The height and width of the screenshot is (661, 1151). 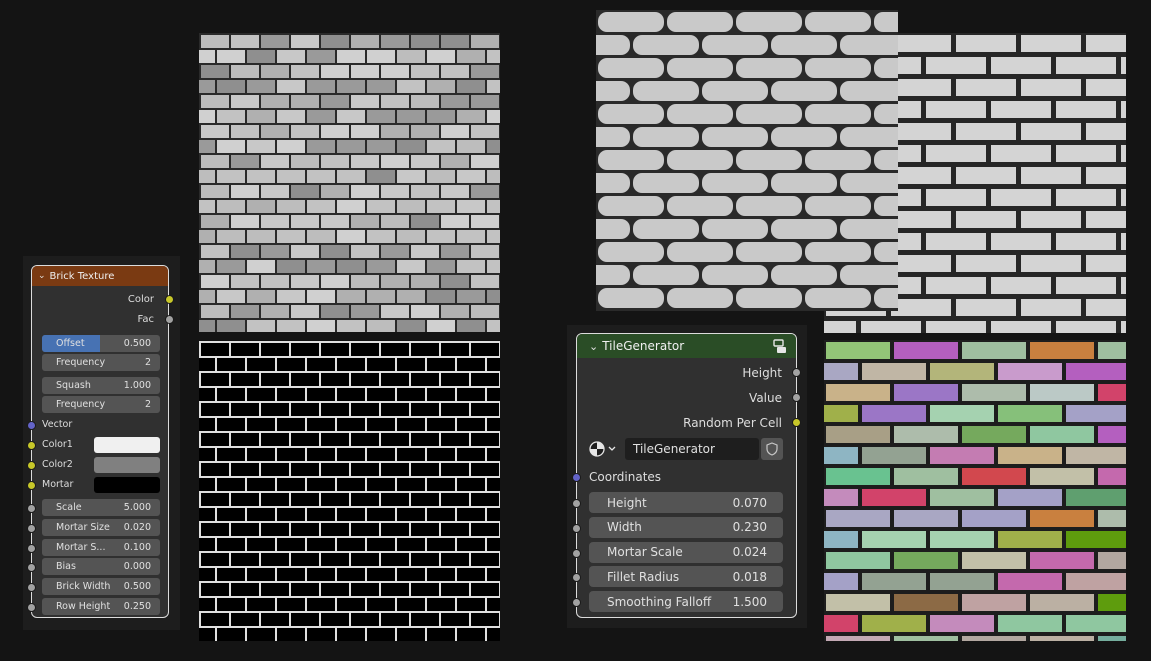 I want to click on node-tree-icon, so click(x=780, y=347).